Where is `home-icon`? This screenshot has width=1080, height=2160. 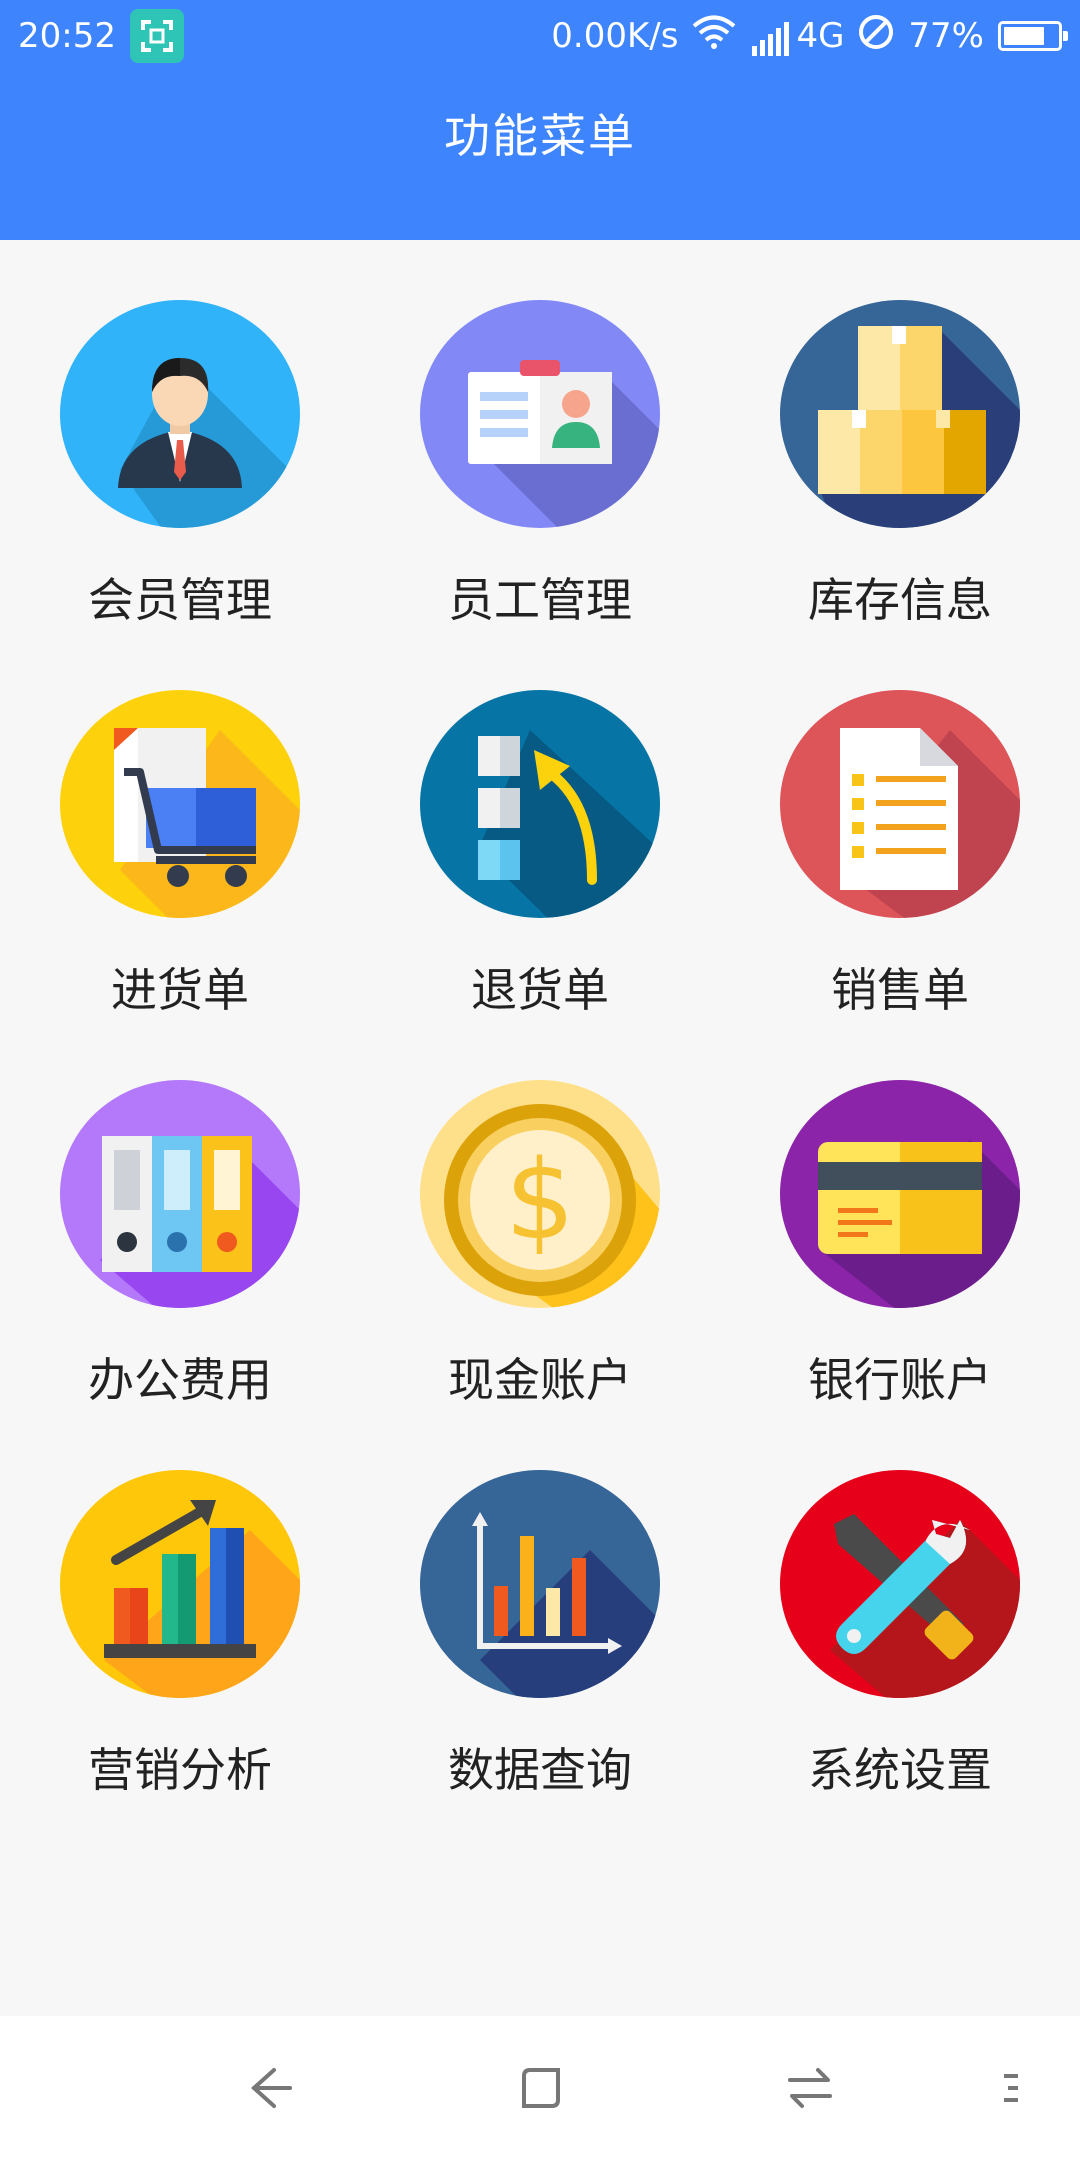 home-icon is located at coordinates (541, 2088).